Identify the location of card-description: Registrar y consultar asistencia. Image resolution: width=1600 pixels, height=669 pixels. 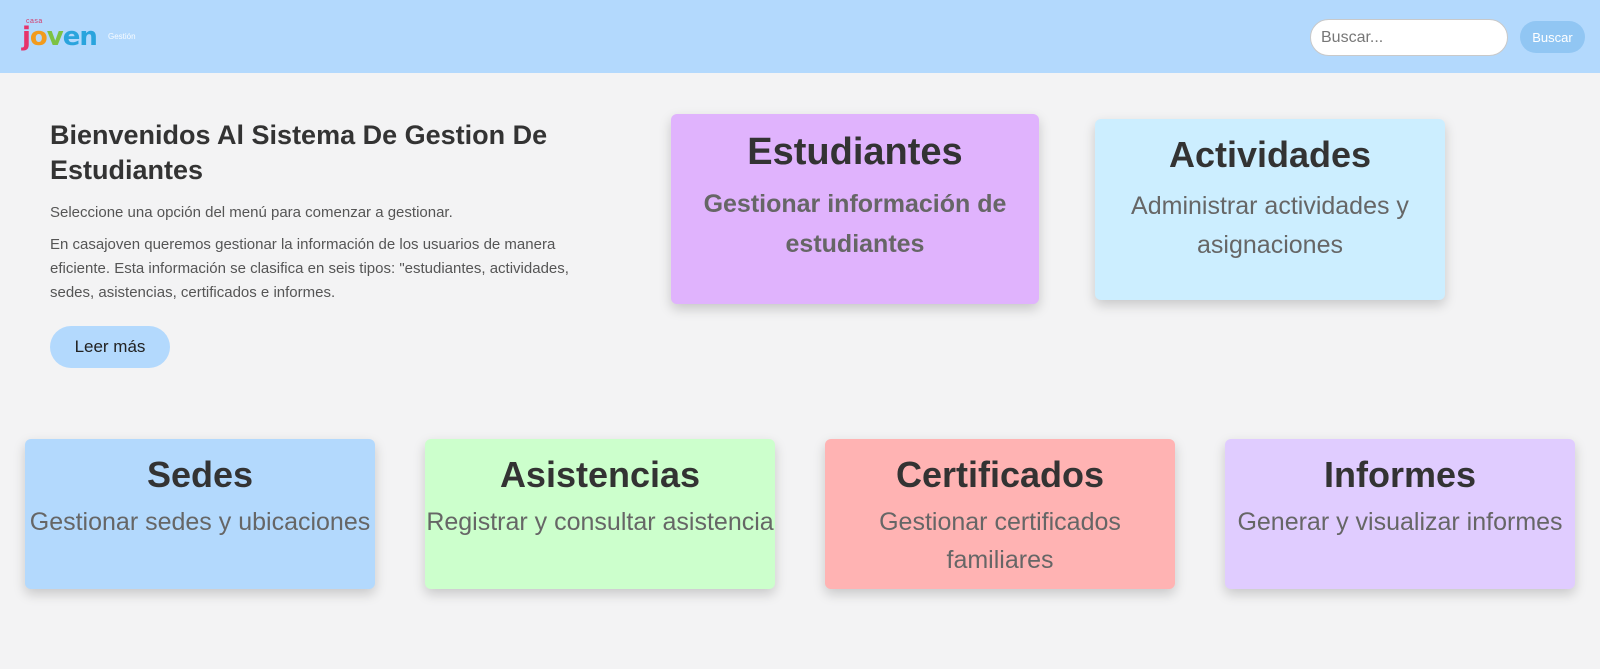
(600, 522).